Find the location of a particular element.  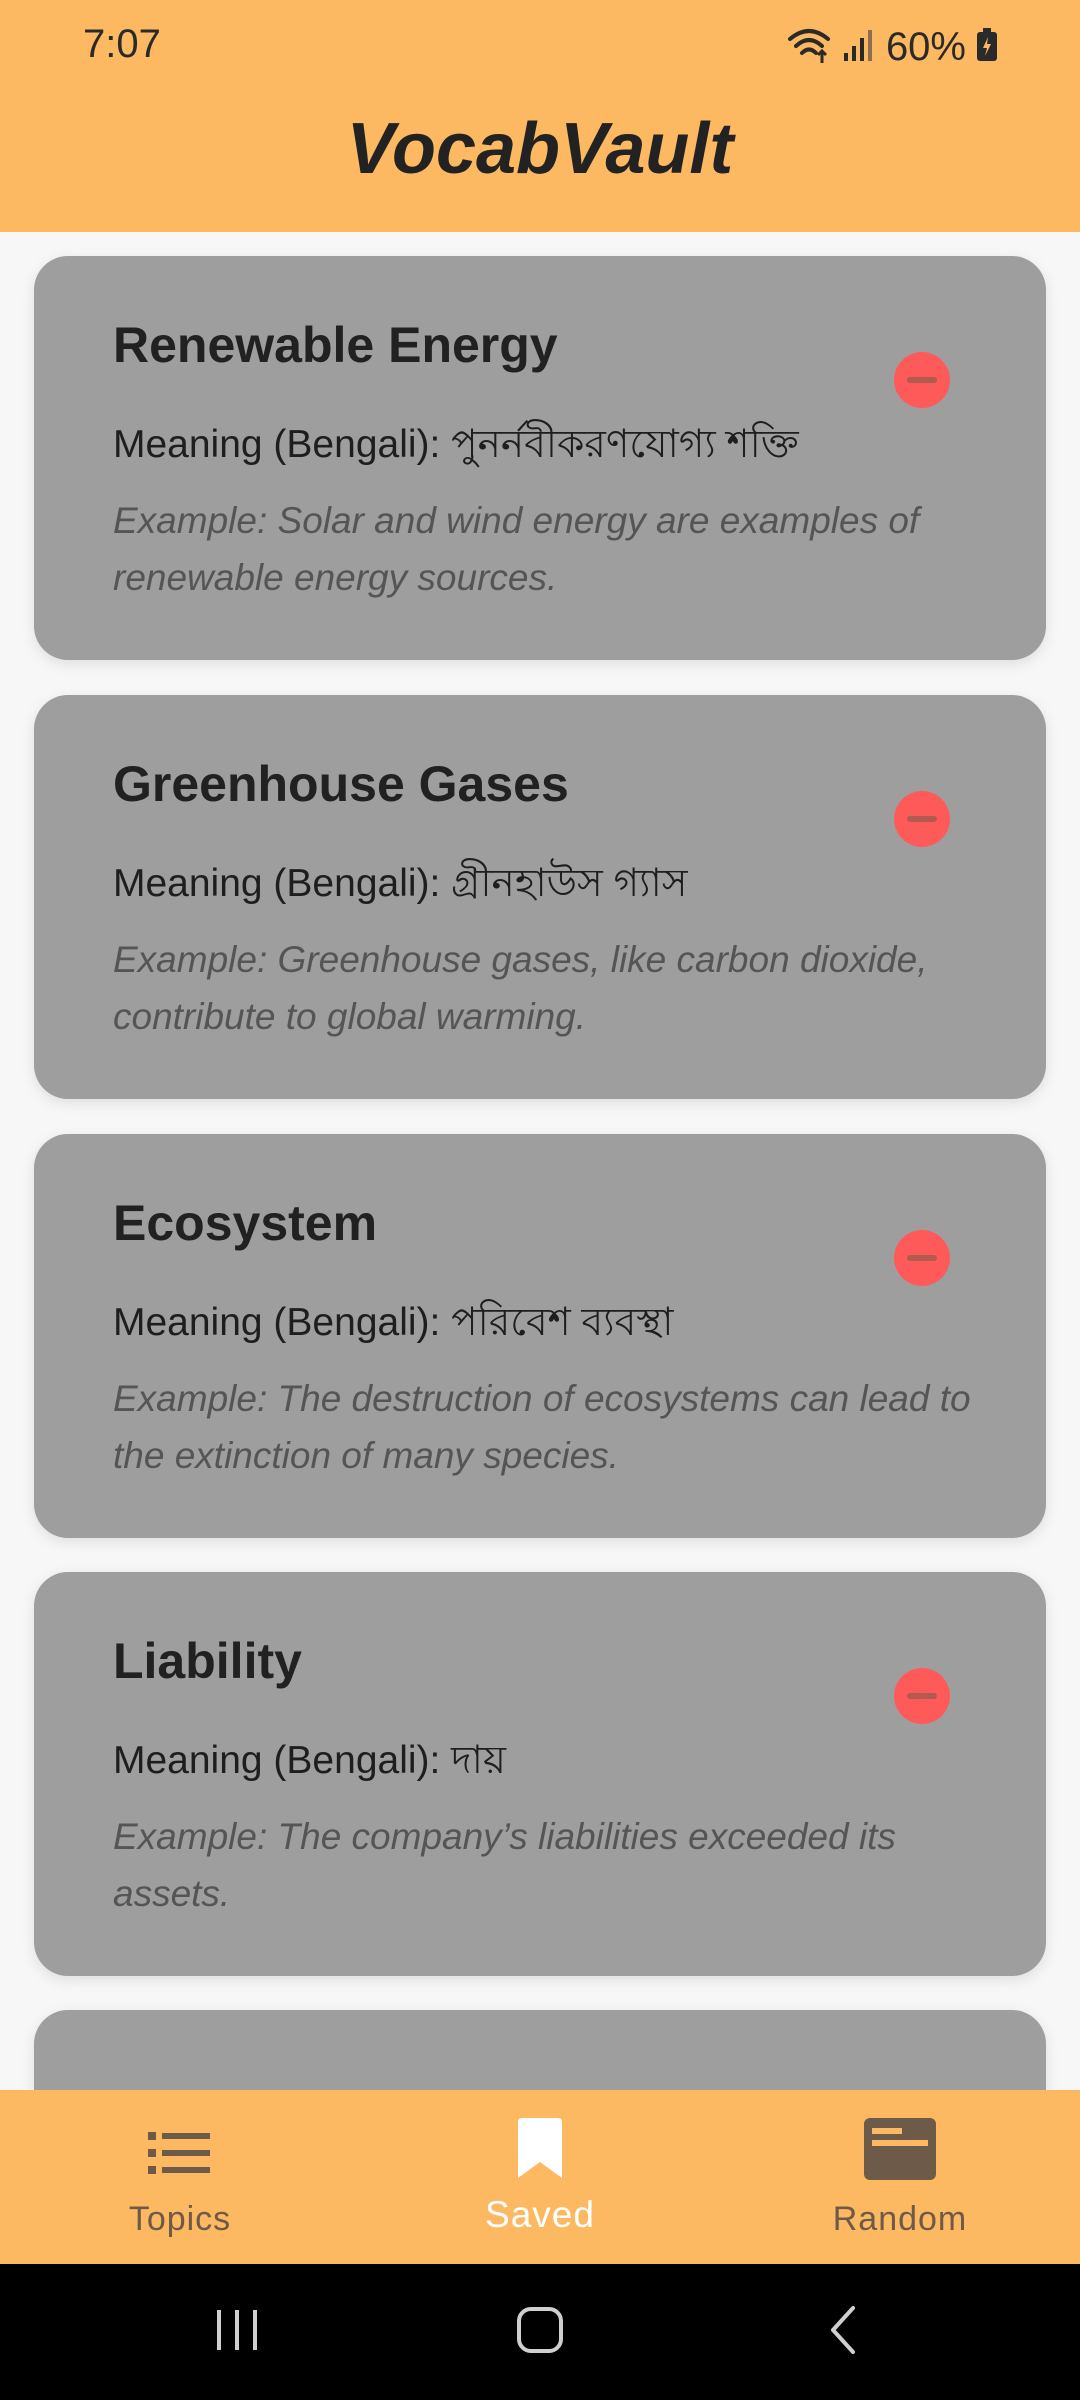

word-meaning: Meaning (Bengali): দায় is located at coordinates (309, 1760).